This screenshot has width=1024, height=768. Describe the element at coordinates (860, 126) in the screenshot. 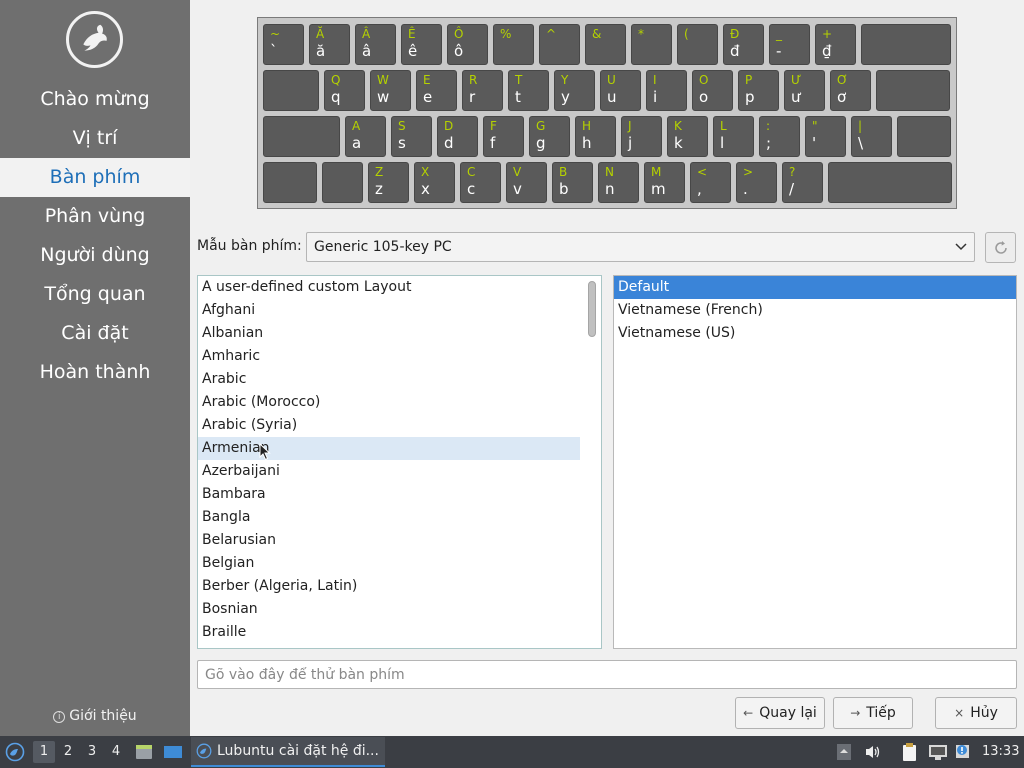

I see `key-shift-label: |` at that location.